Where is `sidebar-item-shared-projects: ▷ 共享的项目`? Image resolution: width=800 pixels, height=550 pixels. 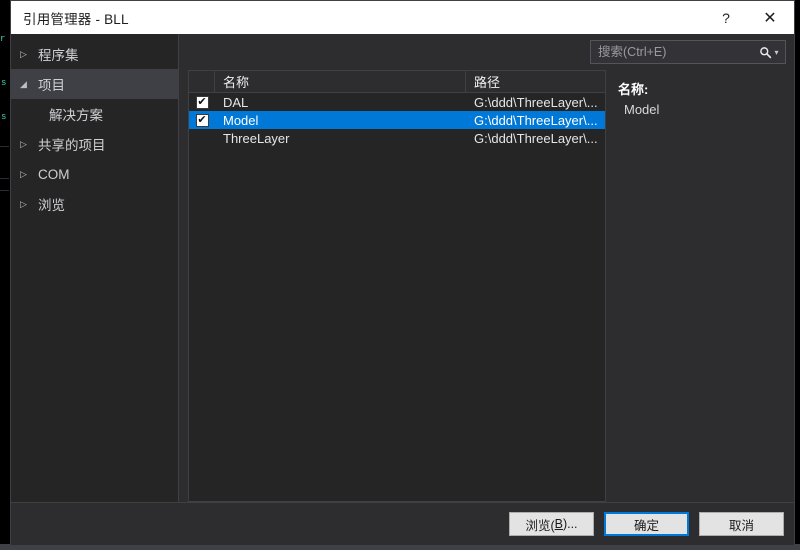 sidebar-item-shared-projects: ▷ 共享的项目 is located at coordinates (95, 144).